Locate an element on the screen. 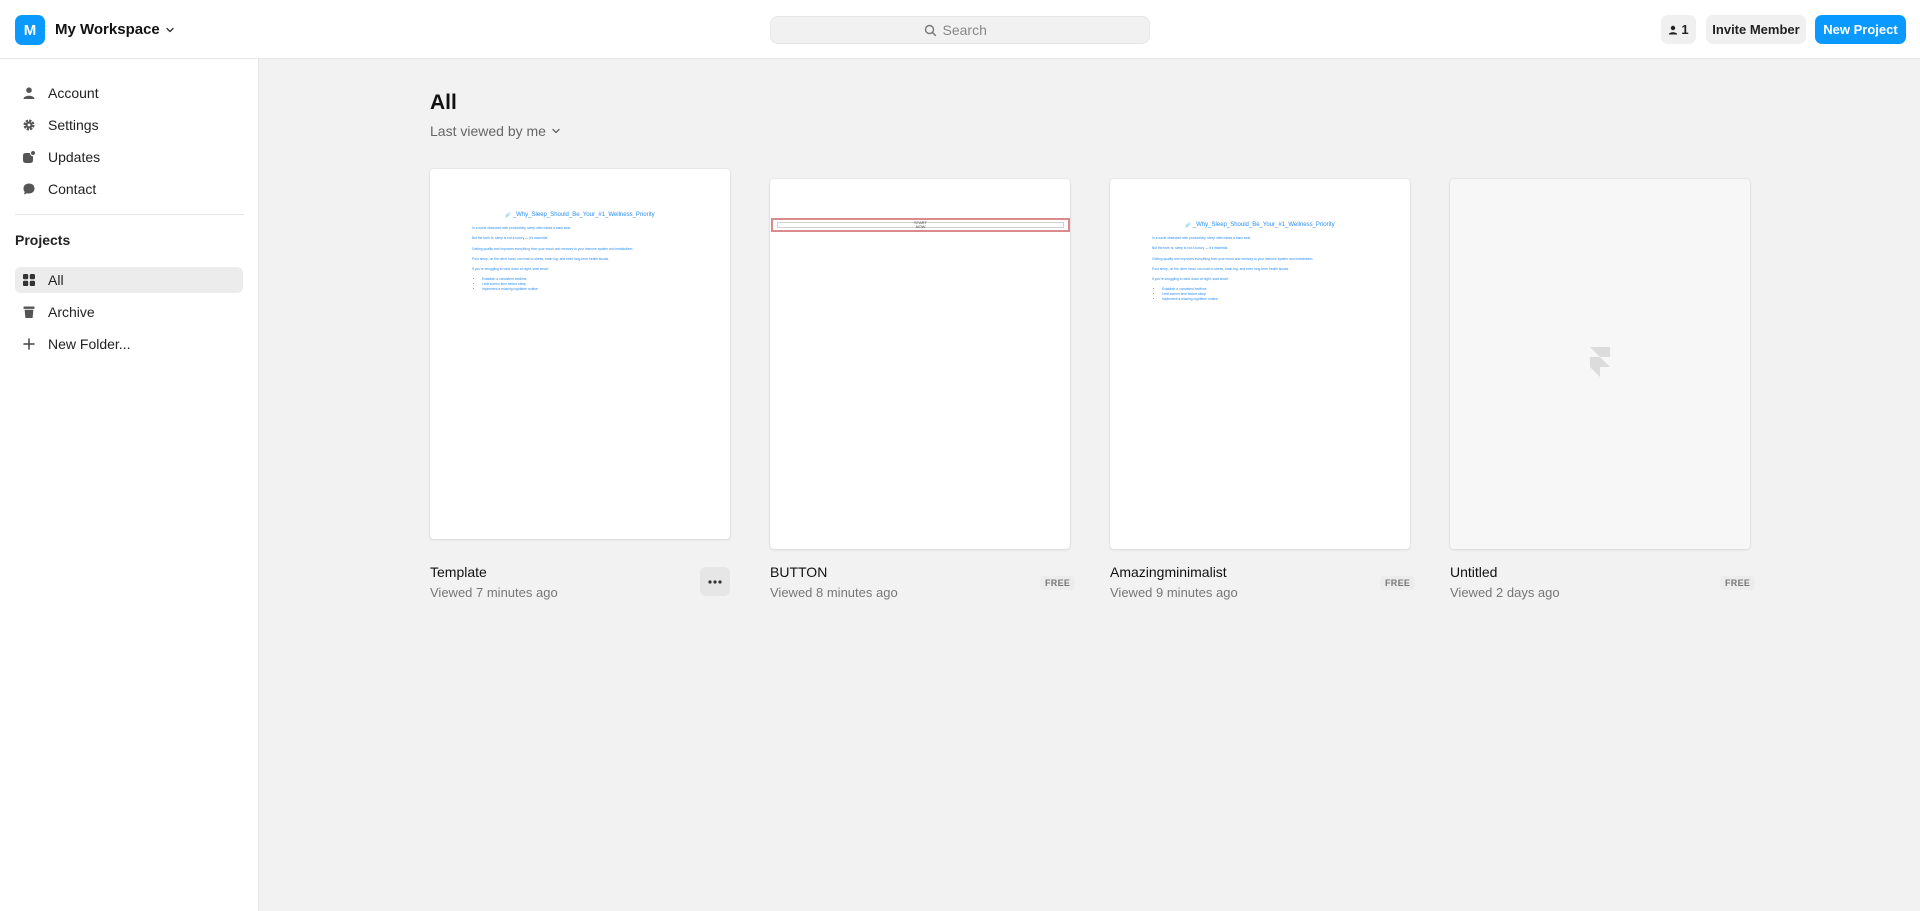 The width and height of the screenshot is (1920, 911). search-bar is located at coordinates (960, 30).